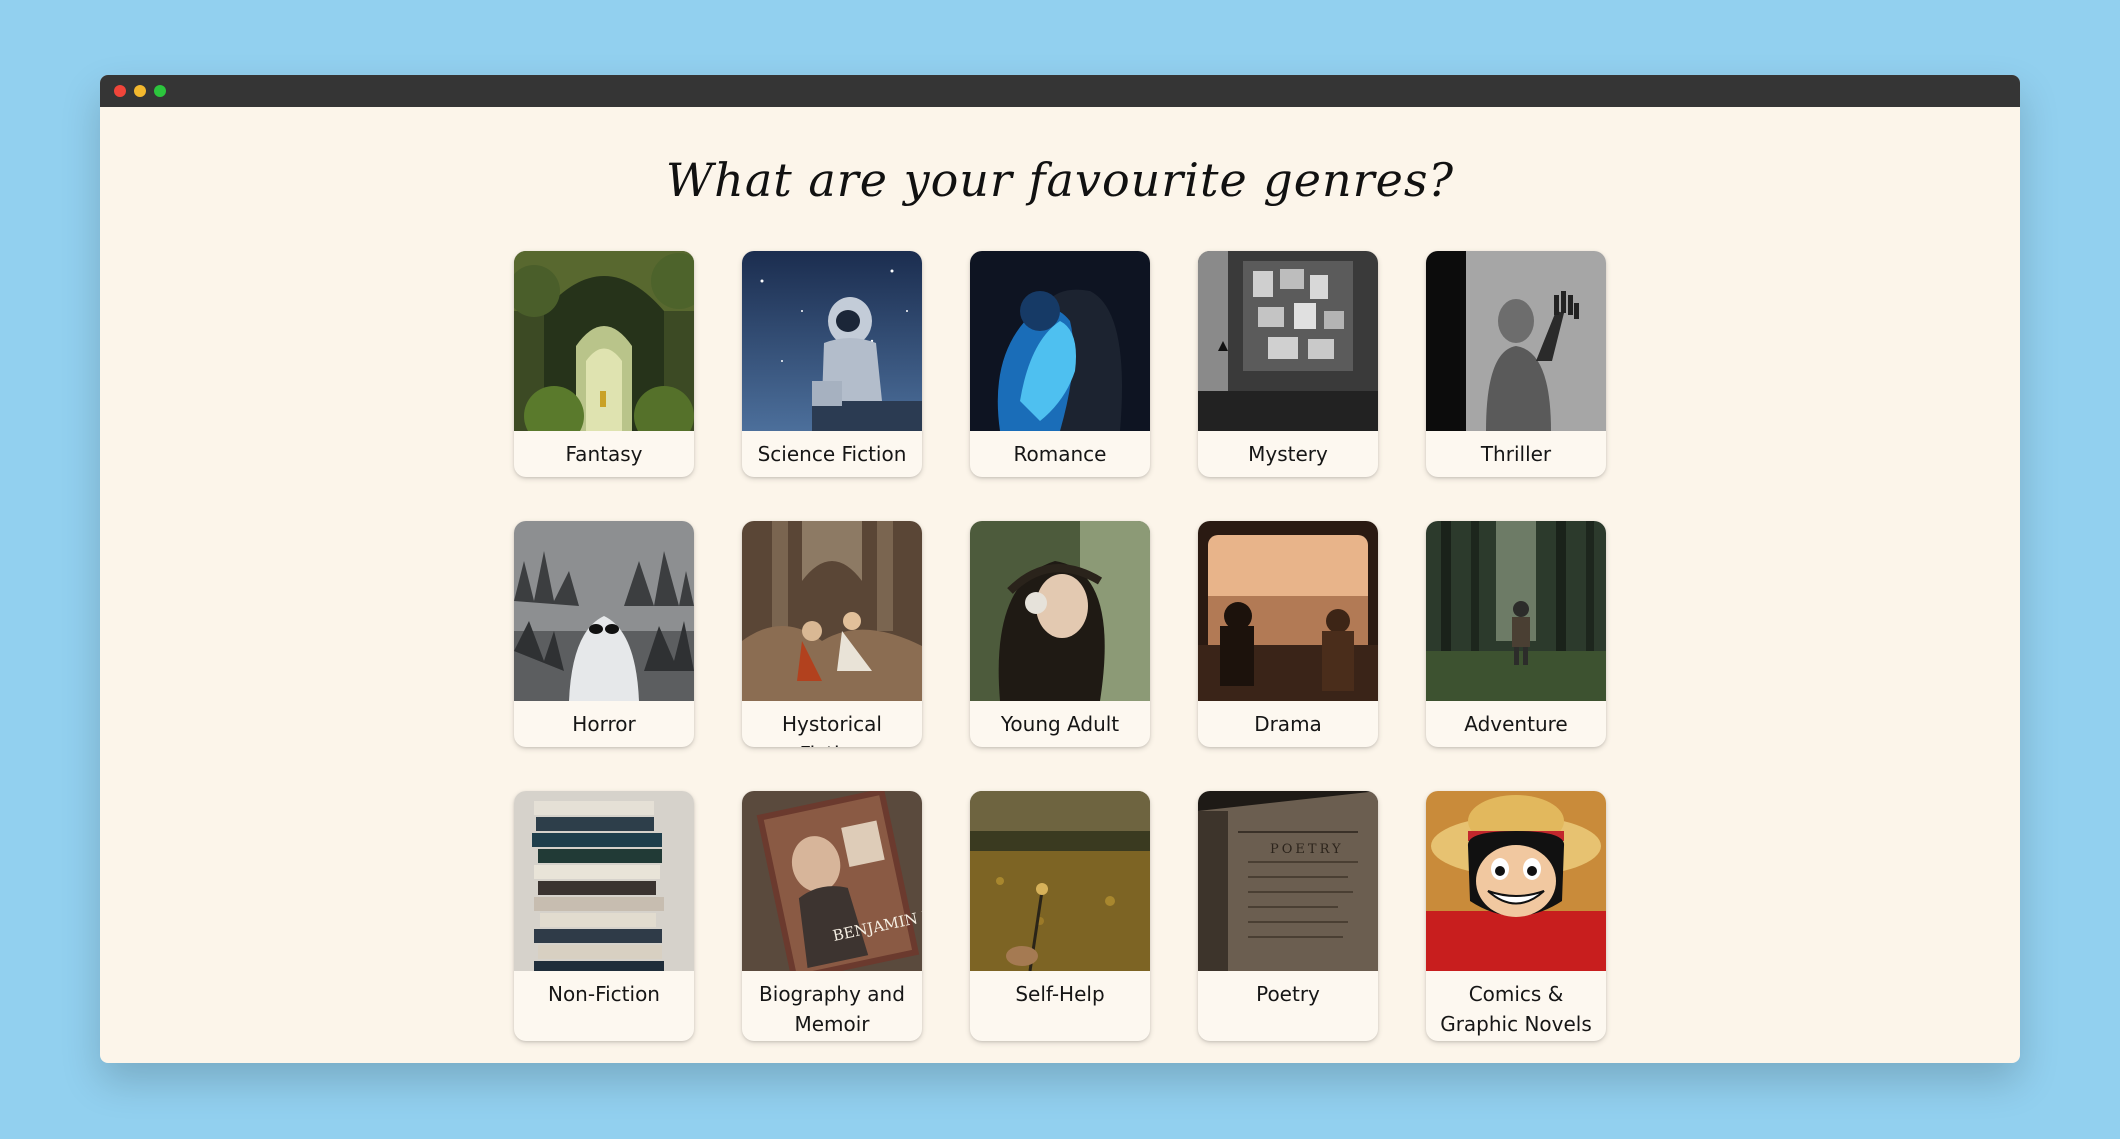  I want to click on genre-card-adventure: Adventure, so click(1516, 634).